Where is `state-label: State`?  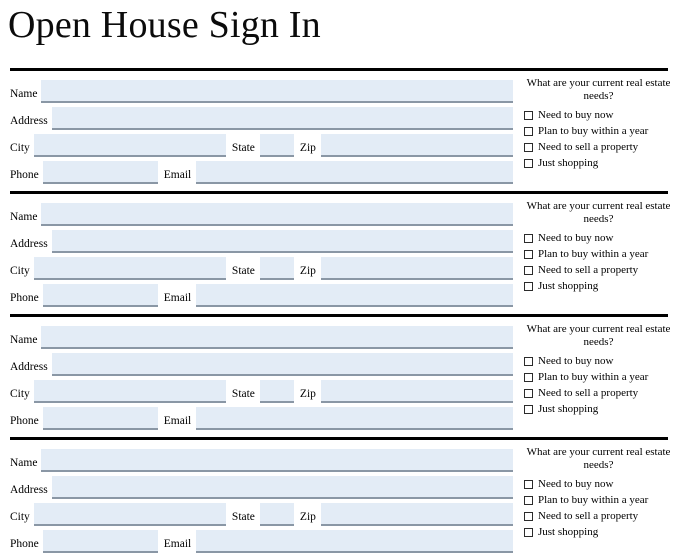 state-label: State is located at coordinates (242, 272).